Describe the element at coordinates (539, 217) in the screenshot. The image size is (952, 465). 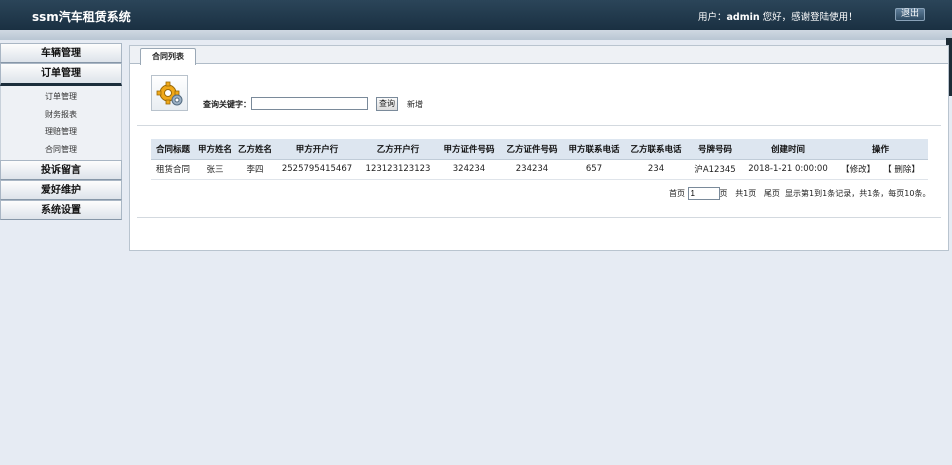
I see `divider-bottom` at that location.